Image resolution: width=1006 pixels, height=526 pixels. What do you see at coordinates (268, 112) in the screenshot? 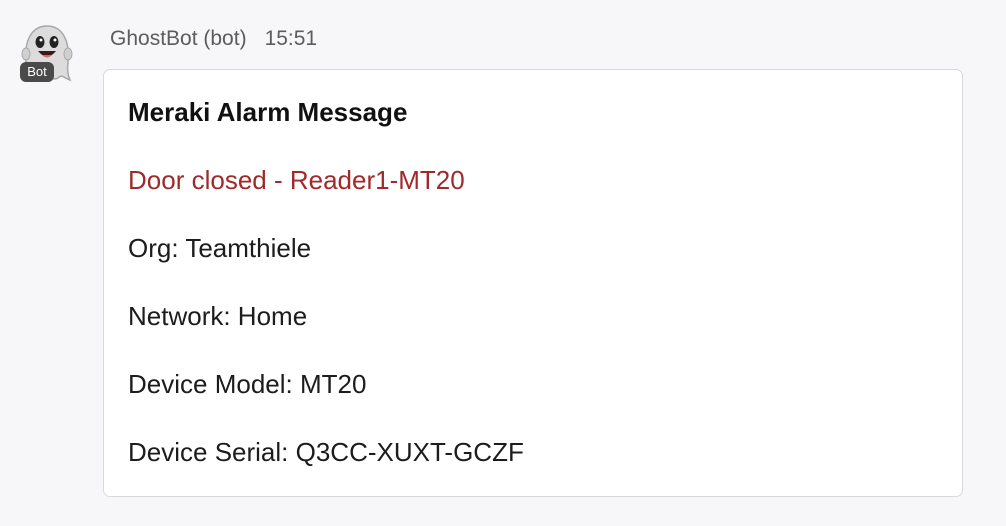
I see `card-title: Meraki Alarm Message` at bounding box center [268, 112].